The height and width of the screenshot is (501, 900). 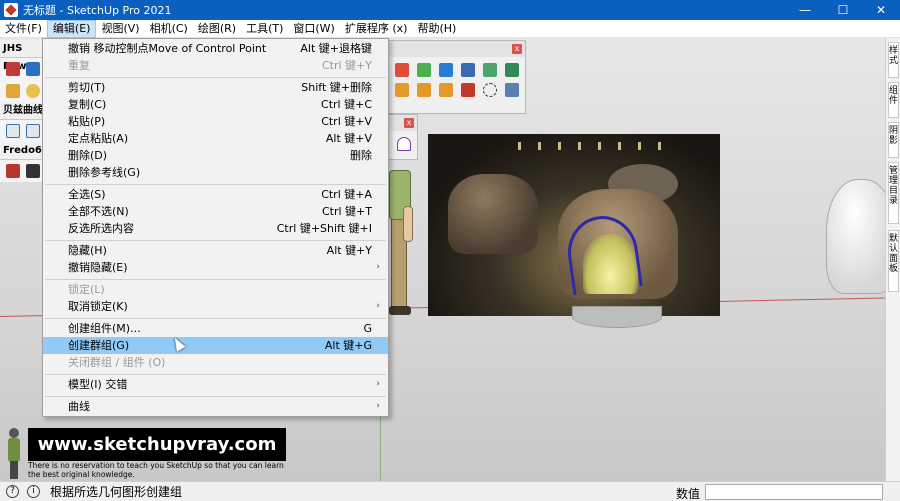 What do you see at coordinates (13, 131) in the screenshot?
I see `bezier-curve-icon` at bounding box center [13, 131].